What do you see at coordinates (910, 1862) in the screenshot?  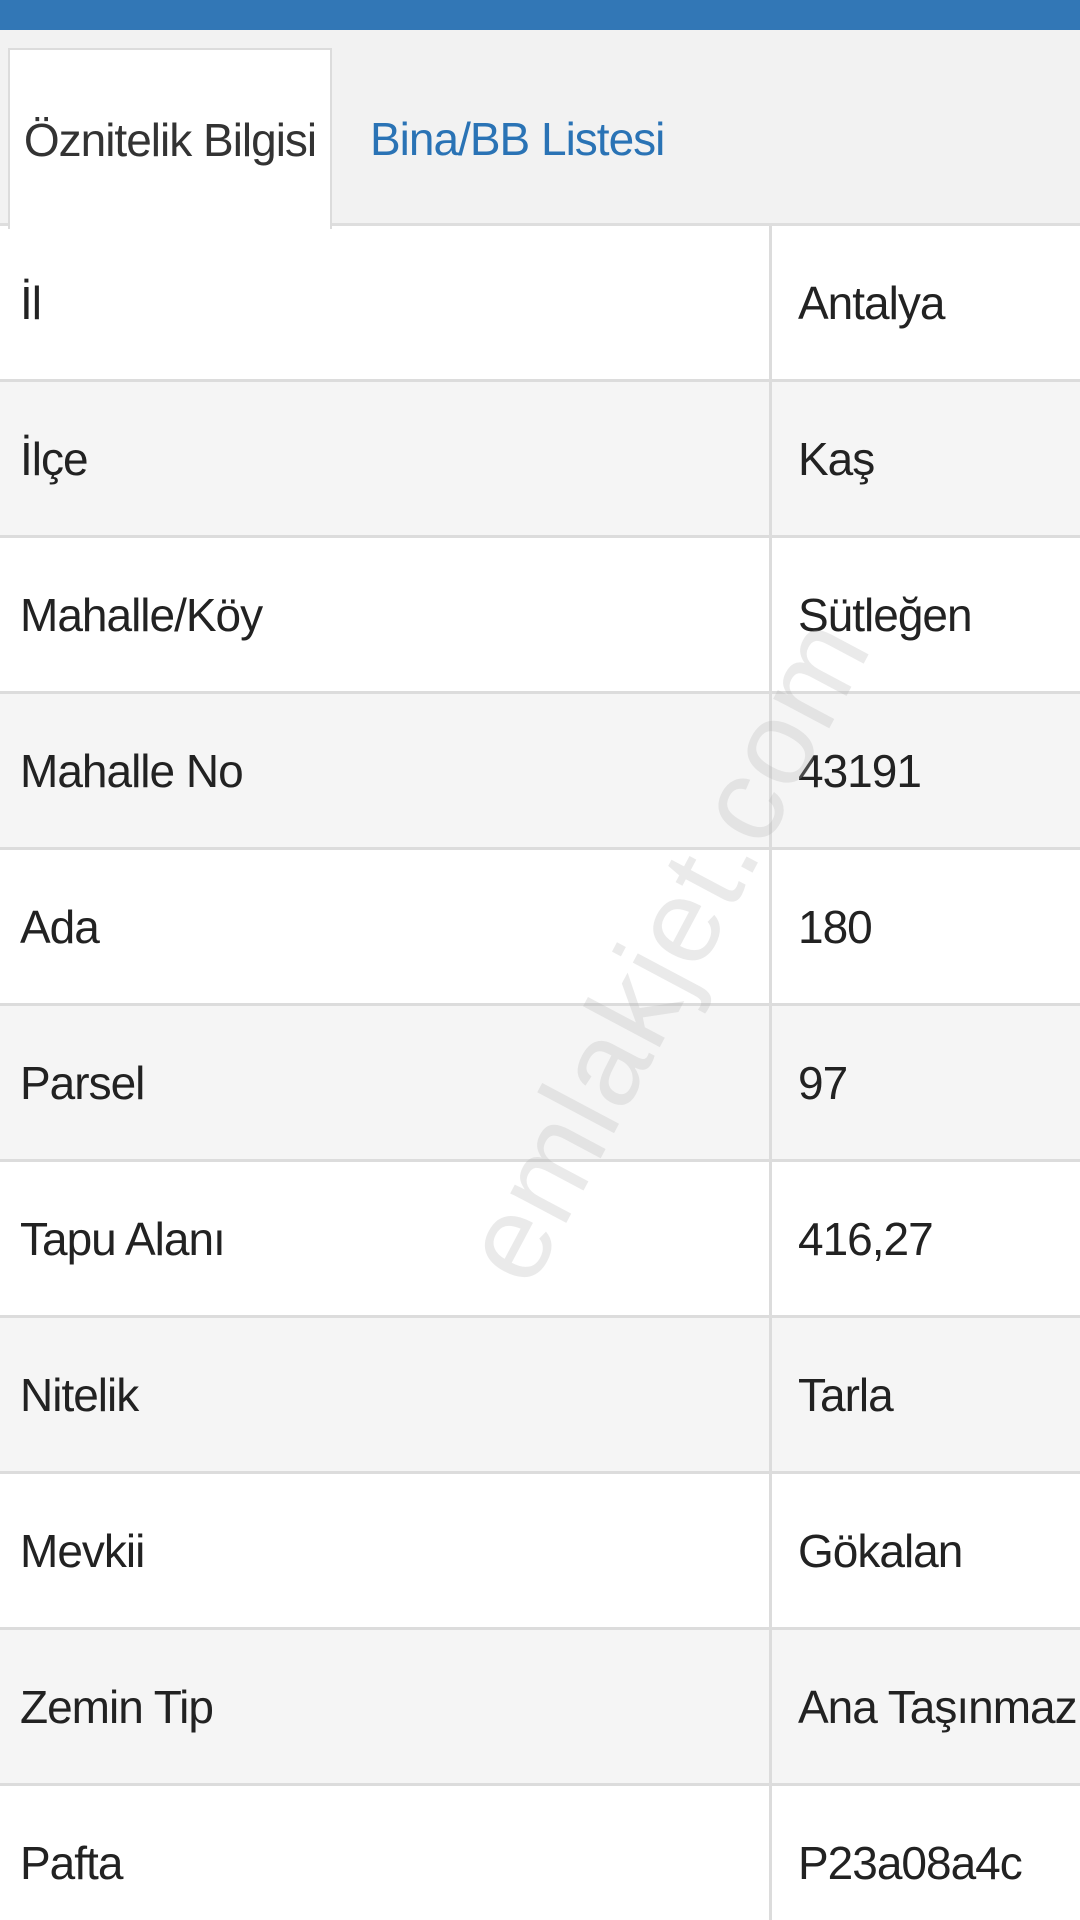 I see `row-value: P23a08a4c` at bounding box center [910, 1862].